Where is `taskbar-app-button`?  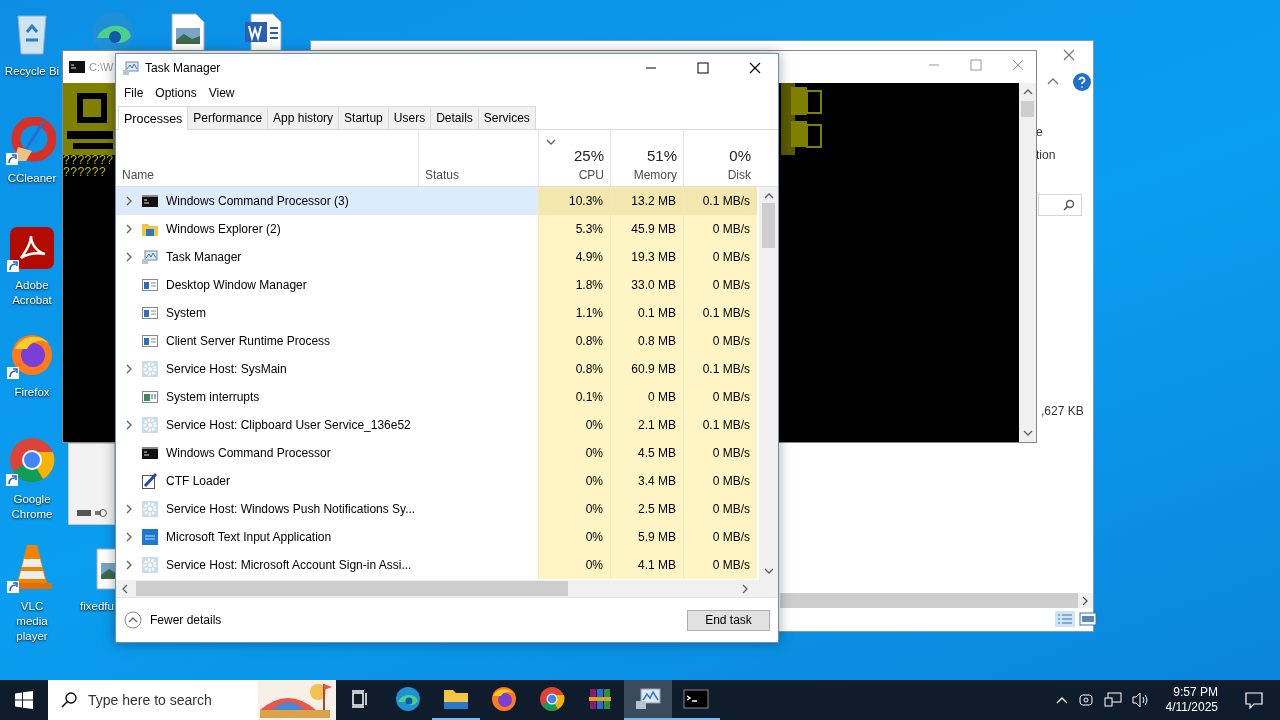
taskbar-app-button is located at coordinates (648, 700).